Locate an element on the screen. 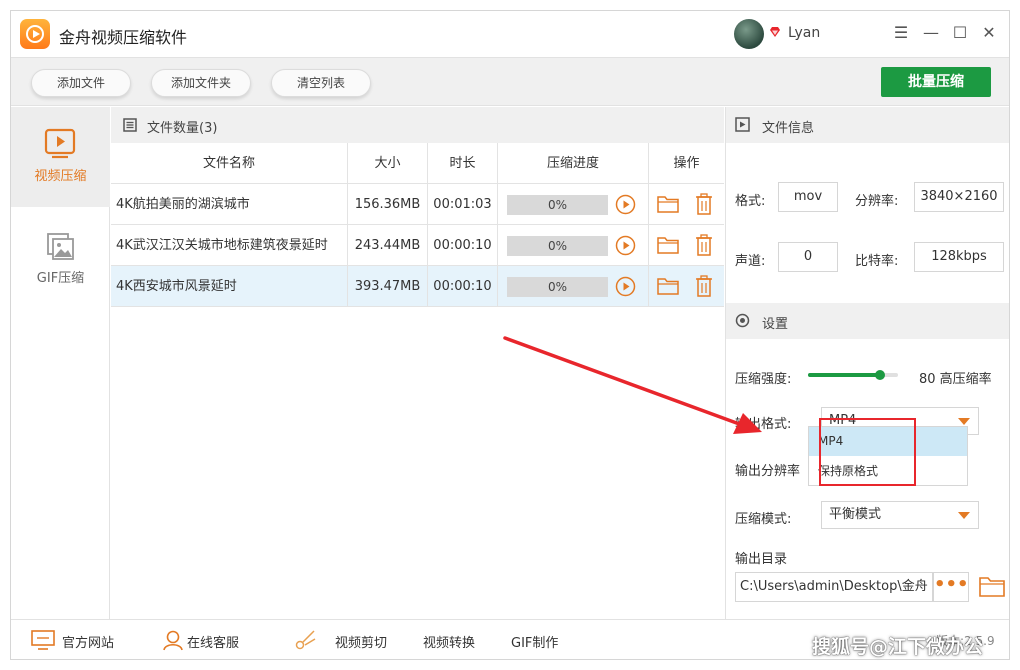  batch-compress-button: 批量压缩 is located at coordinates (936, 82).